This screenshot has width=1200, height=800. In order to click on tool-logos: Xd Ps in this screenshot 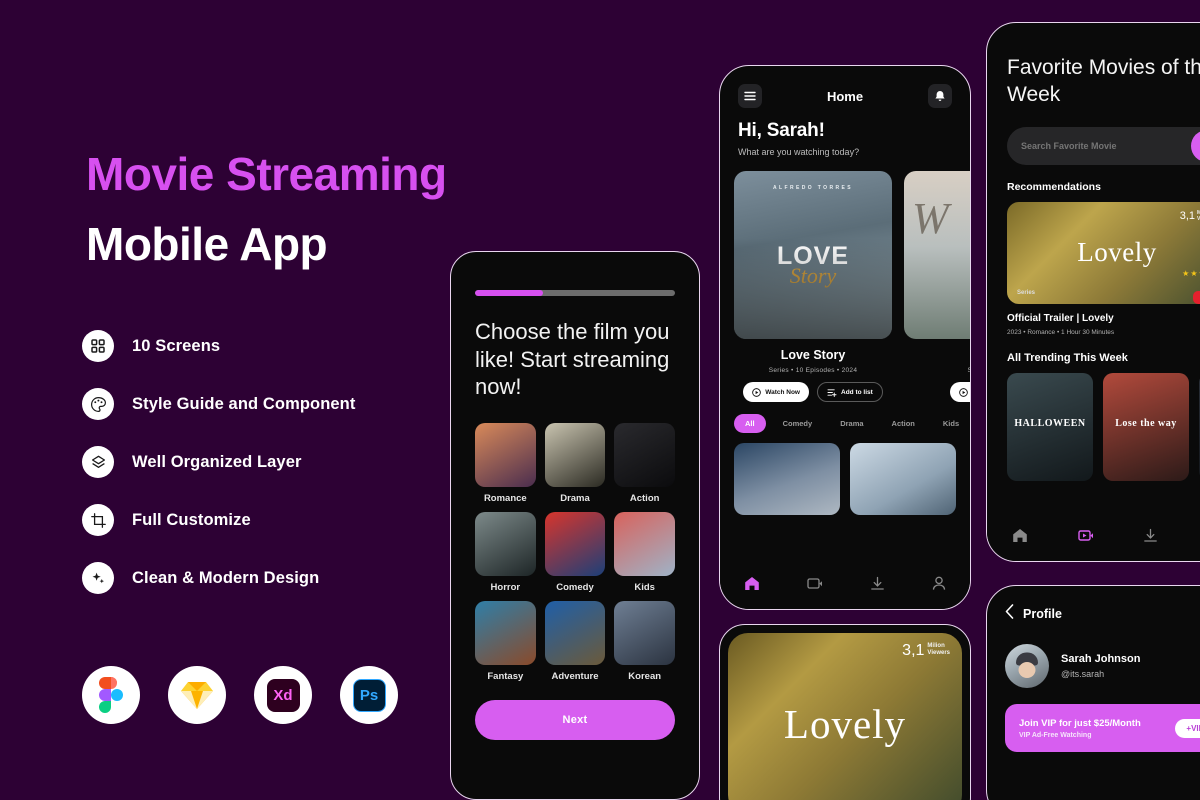, I will do `click(240, 695)`.